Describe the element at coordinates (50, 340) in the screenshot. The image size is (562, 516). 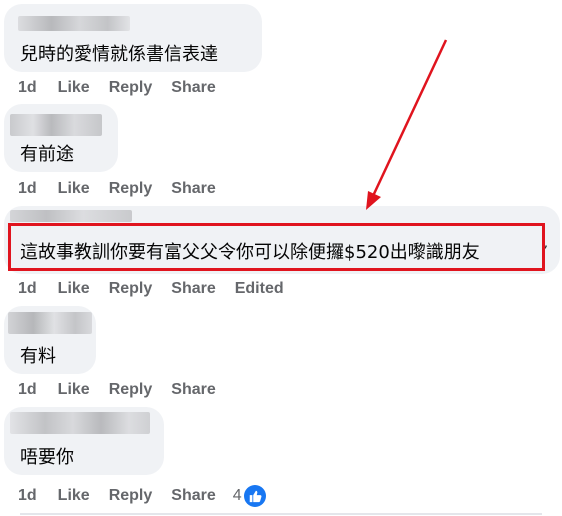
I see `comment-bubble: 有料` at that location.